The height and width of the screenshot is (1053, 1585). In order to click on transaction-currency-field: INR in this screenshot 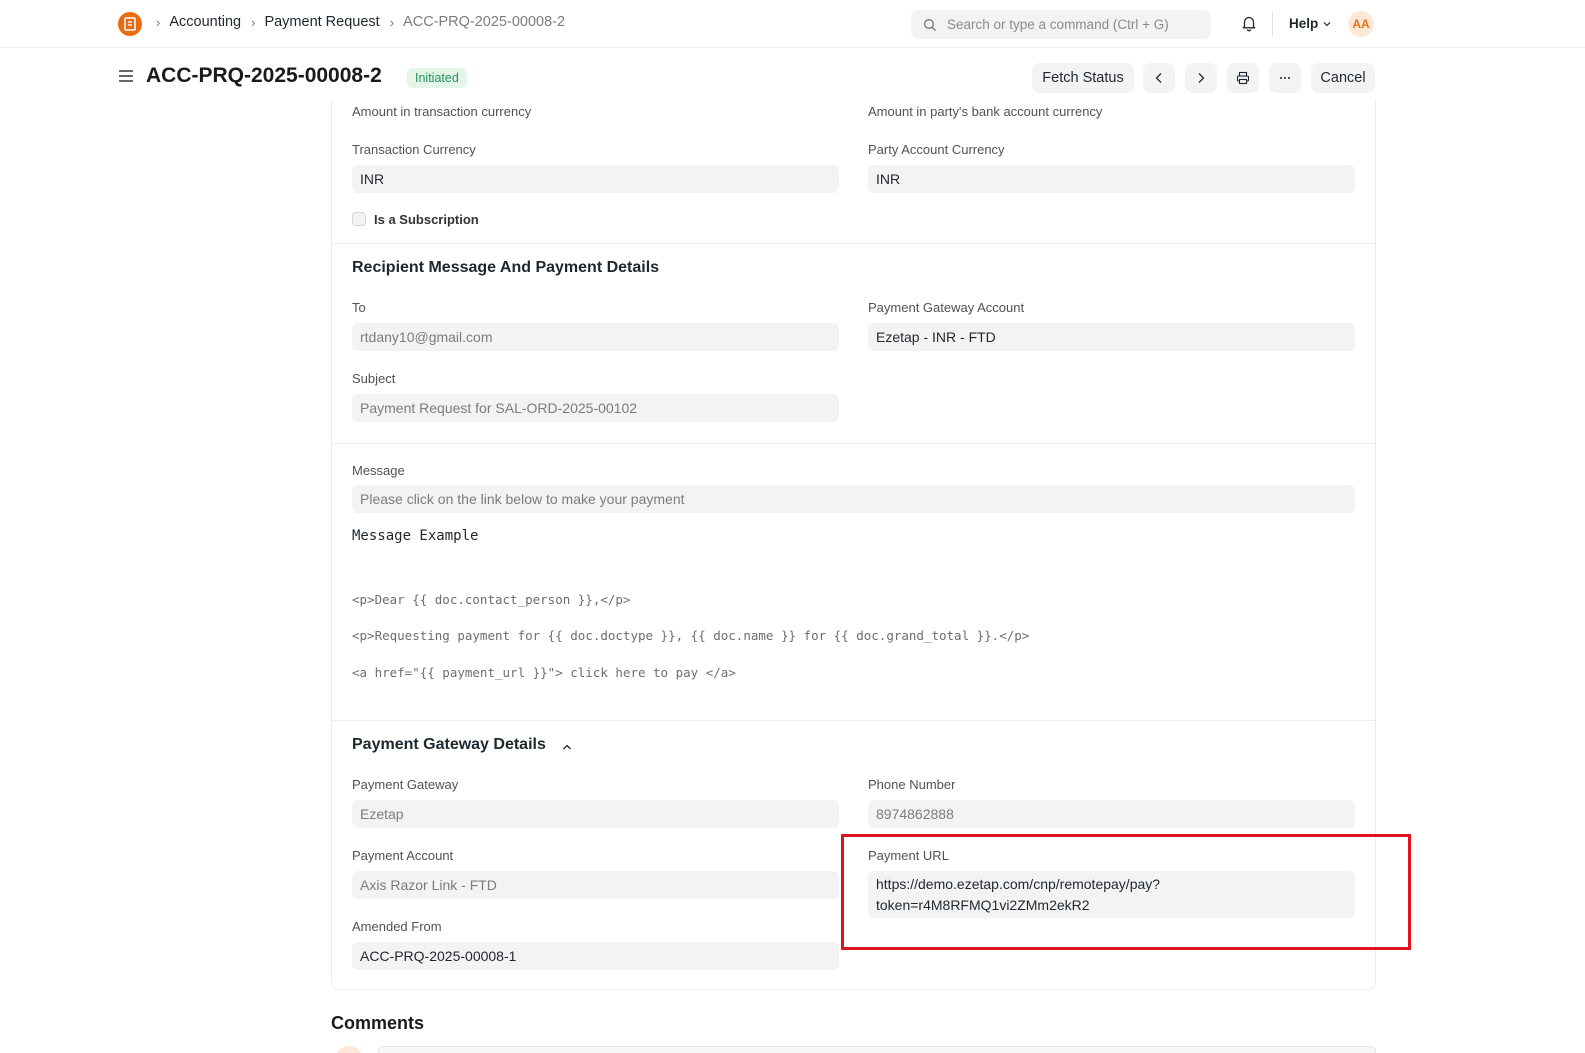, I will do `click(595, 179)`.